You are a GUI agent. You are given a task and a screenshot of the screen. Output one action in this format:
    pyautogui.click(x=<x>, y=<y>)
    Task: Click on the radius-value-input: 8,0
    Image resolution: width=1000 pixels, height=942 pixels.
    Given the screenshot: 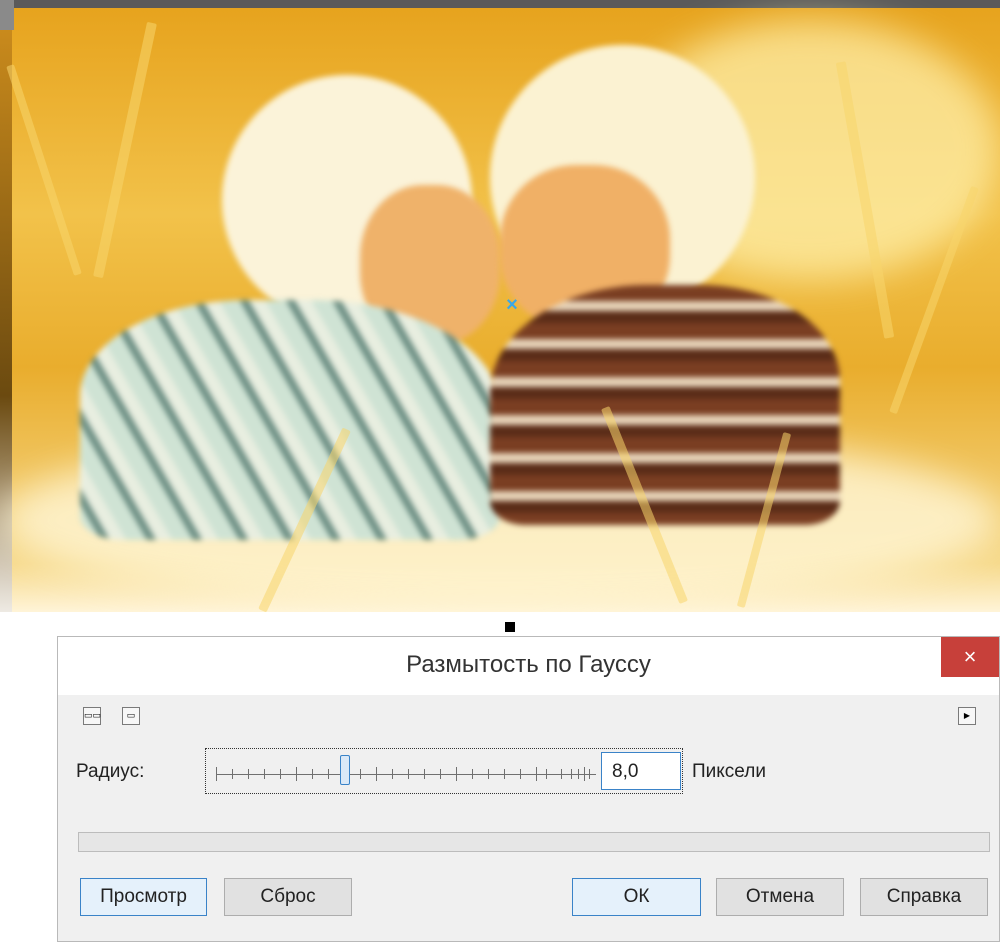 What is the action you would take?
    pyautogui.click(x=641, y=771)
    